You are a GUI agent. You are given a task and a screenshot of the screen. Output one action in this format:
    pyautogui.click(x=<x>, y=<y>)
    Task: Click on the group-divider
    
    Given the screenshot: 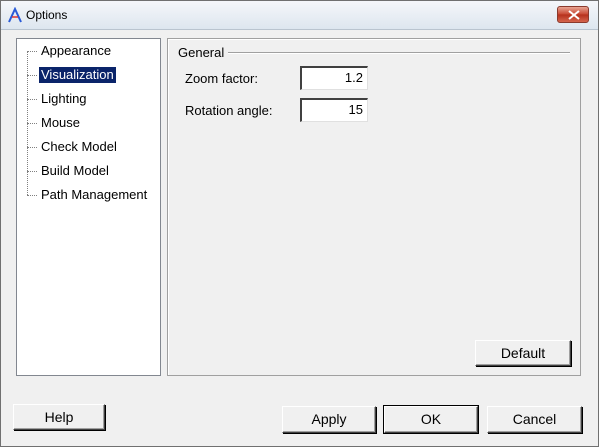 What is the action you would take?
    pyautogui.click(x=399, y=53)
    